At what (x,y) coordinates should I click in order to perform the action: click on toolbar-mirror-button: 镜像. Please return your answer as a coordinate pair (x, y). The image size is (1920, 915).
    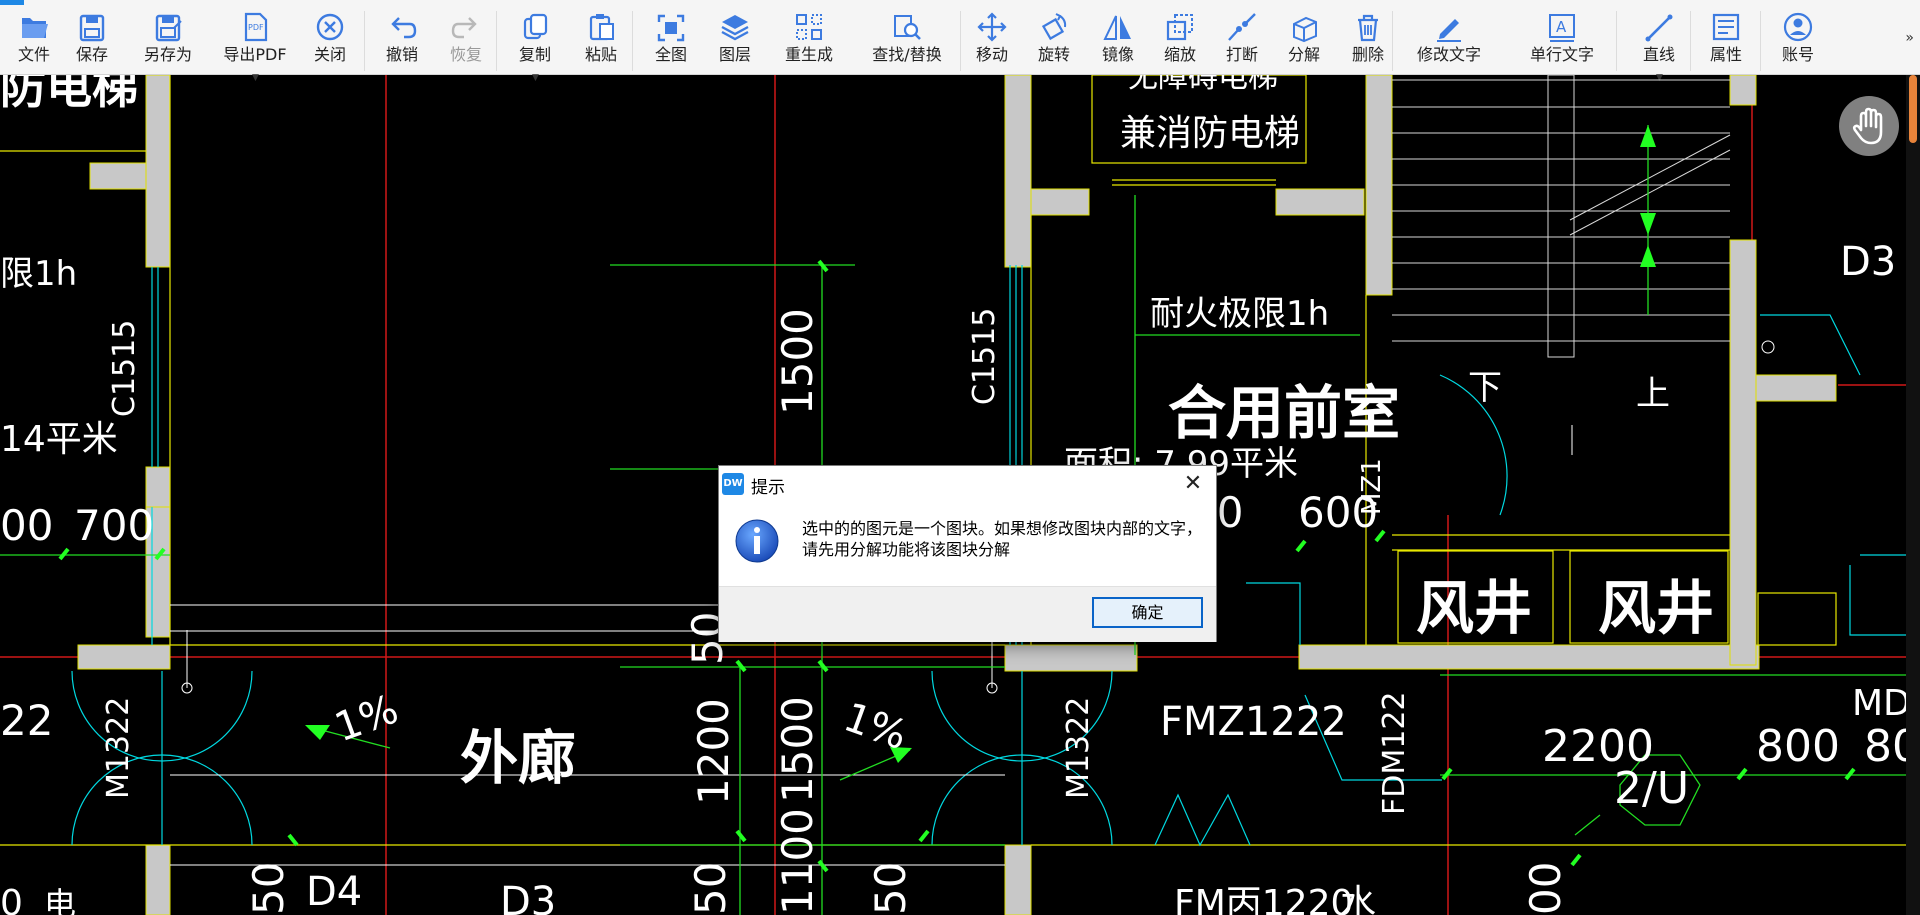
    Looking at the image, I should click on (1118, 40).